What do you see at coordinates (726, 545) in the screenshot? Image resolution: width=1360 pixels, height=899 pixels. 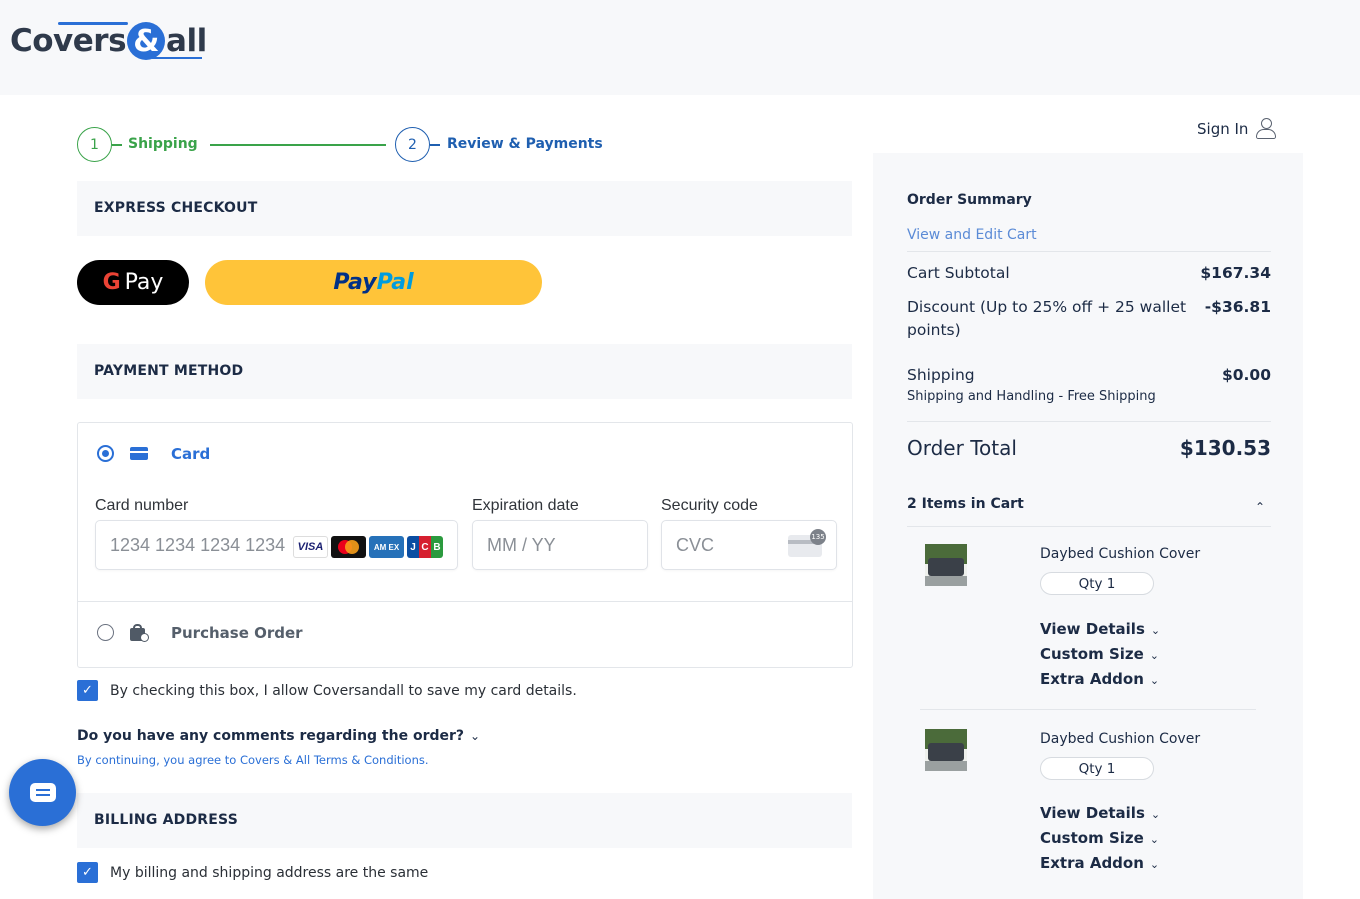 I see `cvc-input` at bounding box center [726, 545].